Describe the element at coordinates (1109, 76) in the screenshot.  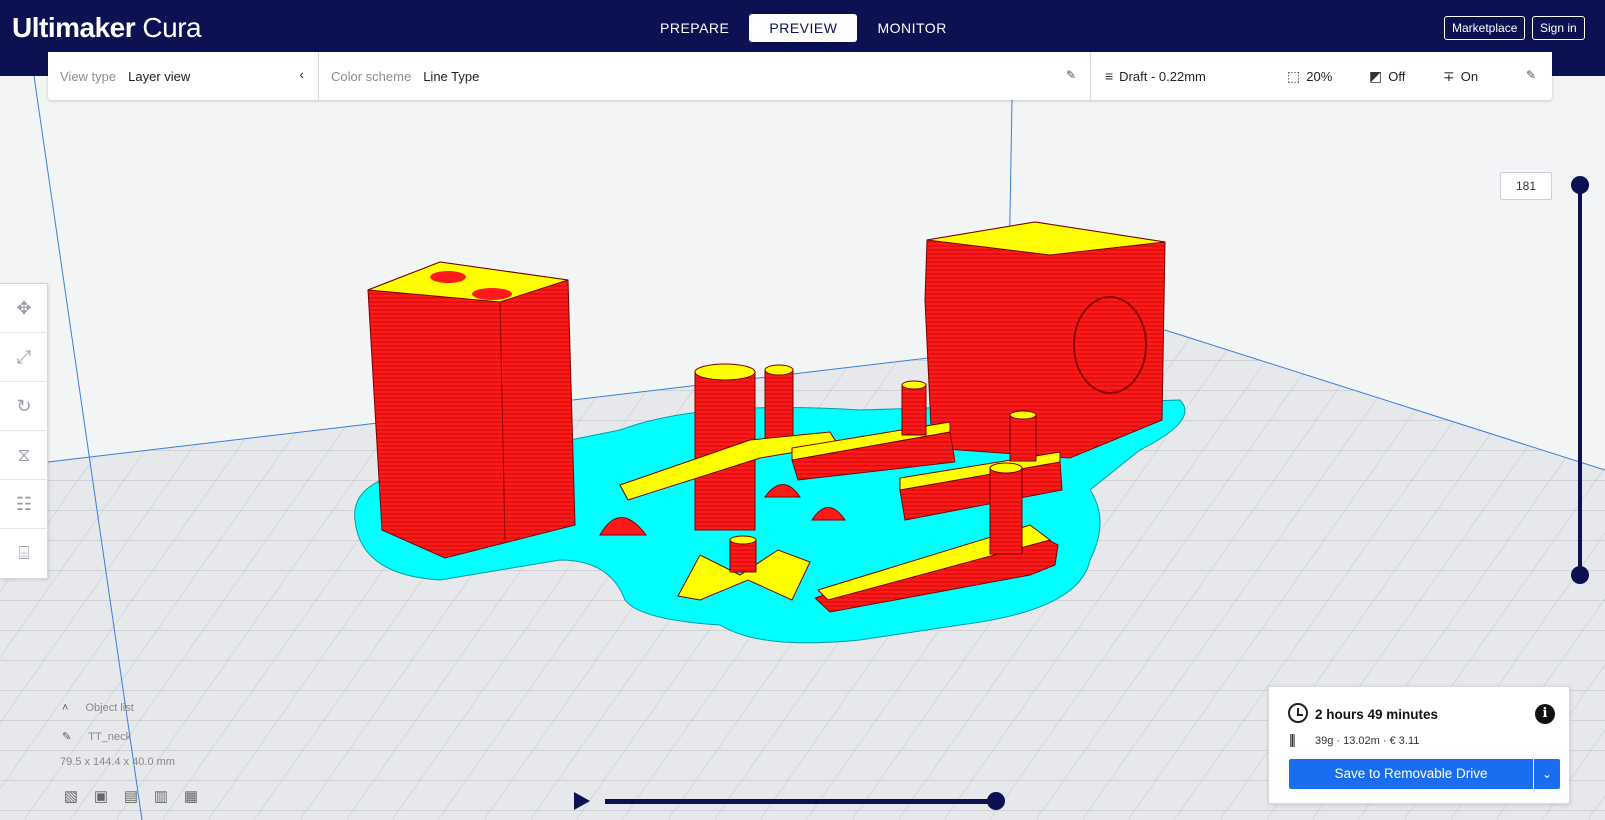
I see `profile-icon: ≡` at that location.